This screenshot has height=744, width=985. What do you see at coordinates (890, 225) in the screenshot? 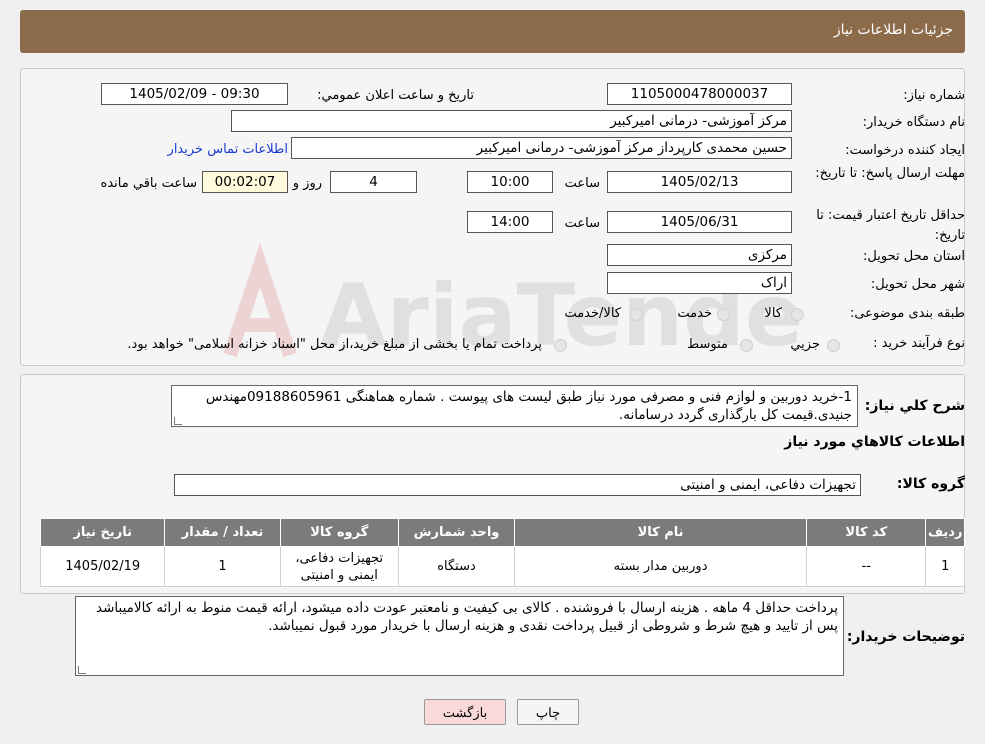
I see `validity-label: حداقل تاريخ اعتبار قيمت: تا تاريخ:` at bounding box center [890, 225].